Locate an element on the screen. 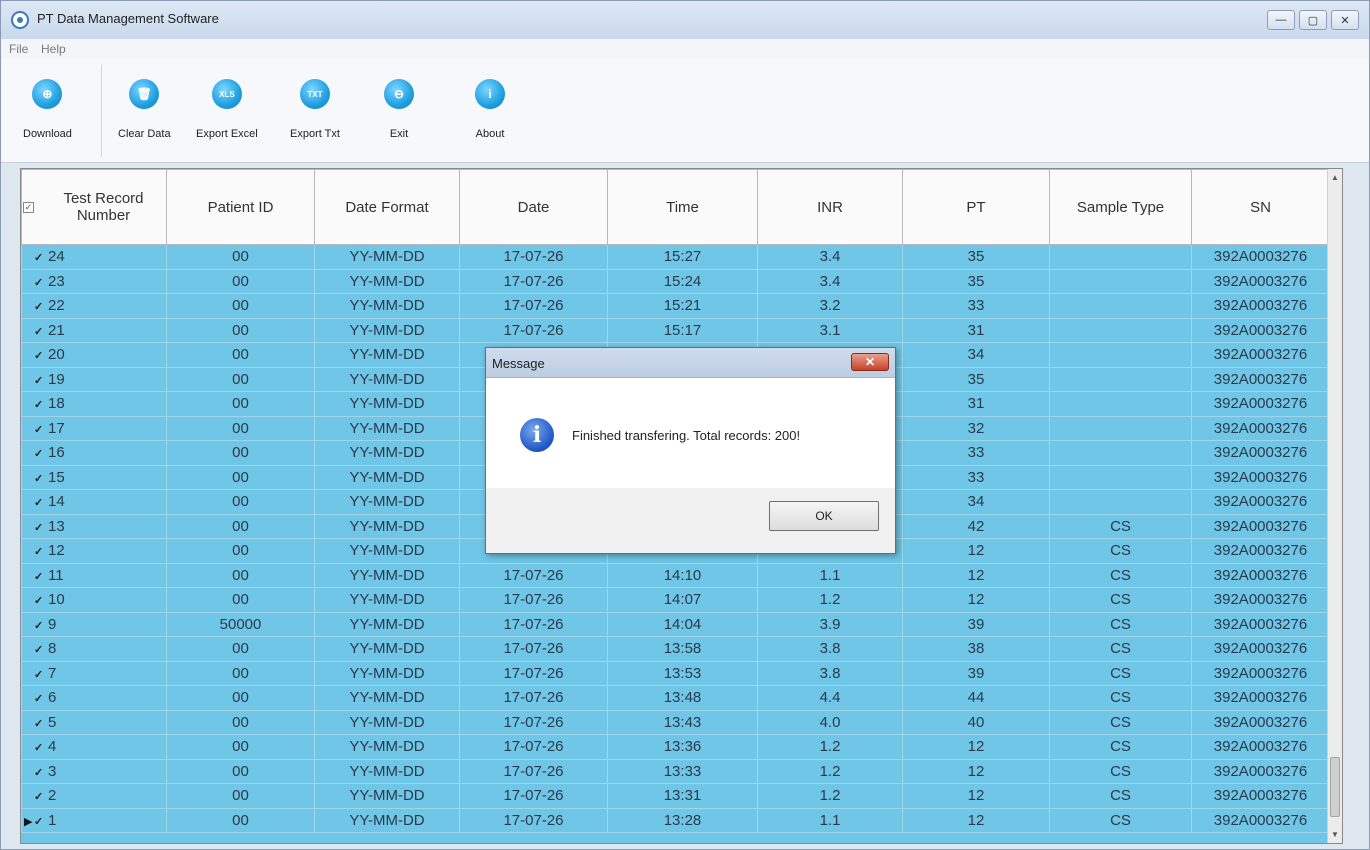 The width and height of the screenshot is (1370, 850). cell-record-number: ✓ 17 is located at coordinates (94, 428).